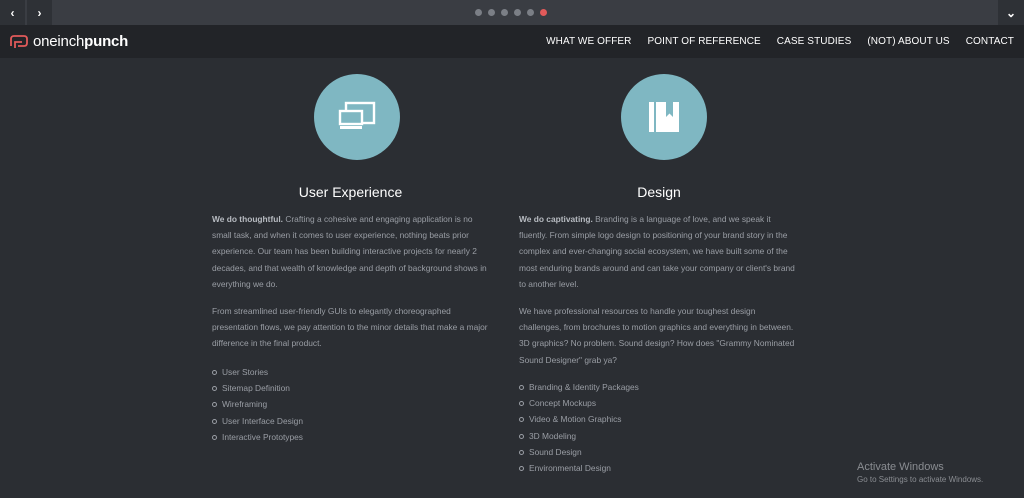 This screenshot has height=498, width=1024. I want to click on list-item: User Interface Design, so click(257, 421).